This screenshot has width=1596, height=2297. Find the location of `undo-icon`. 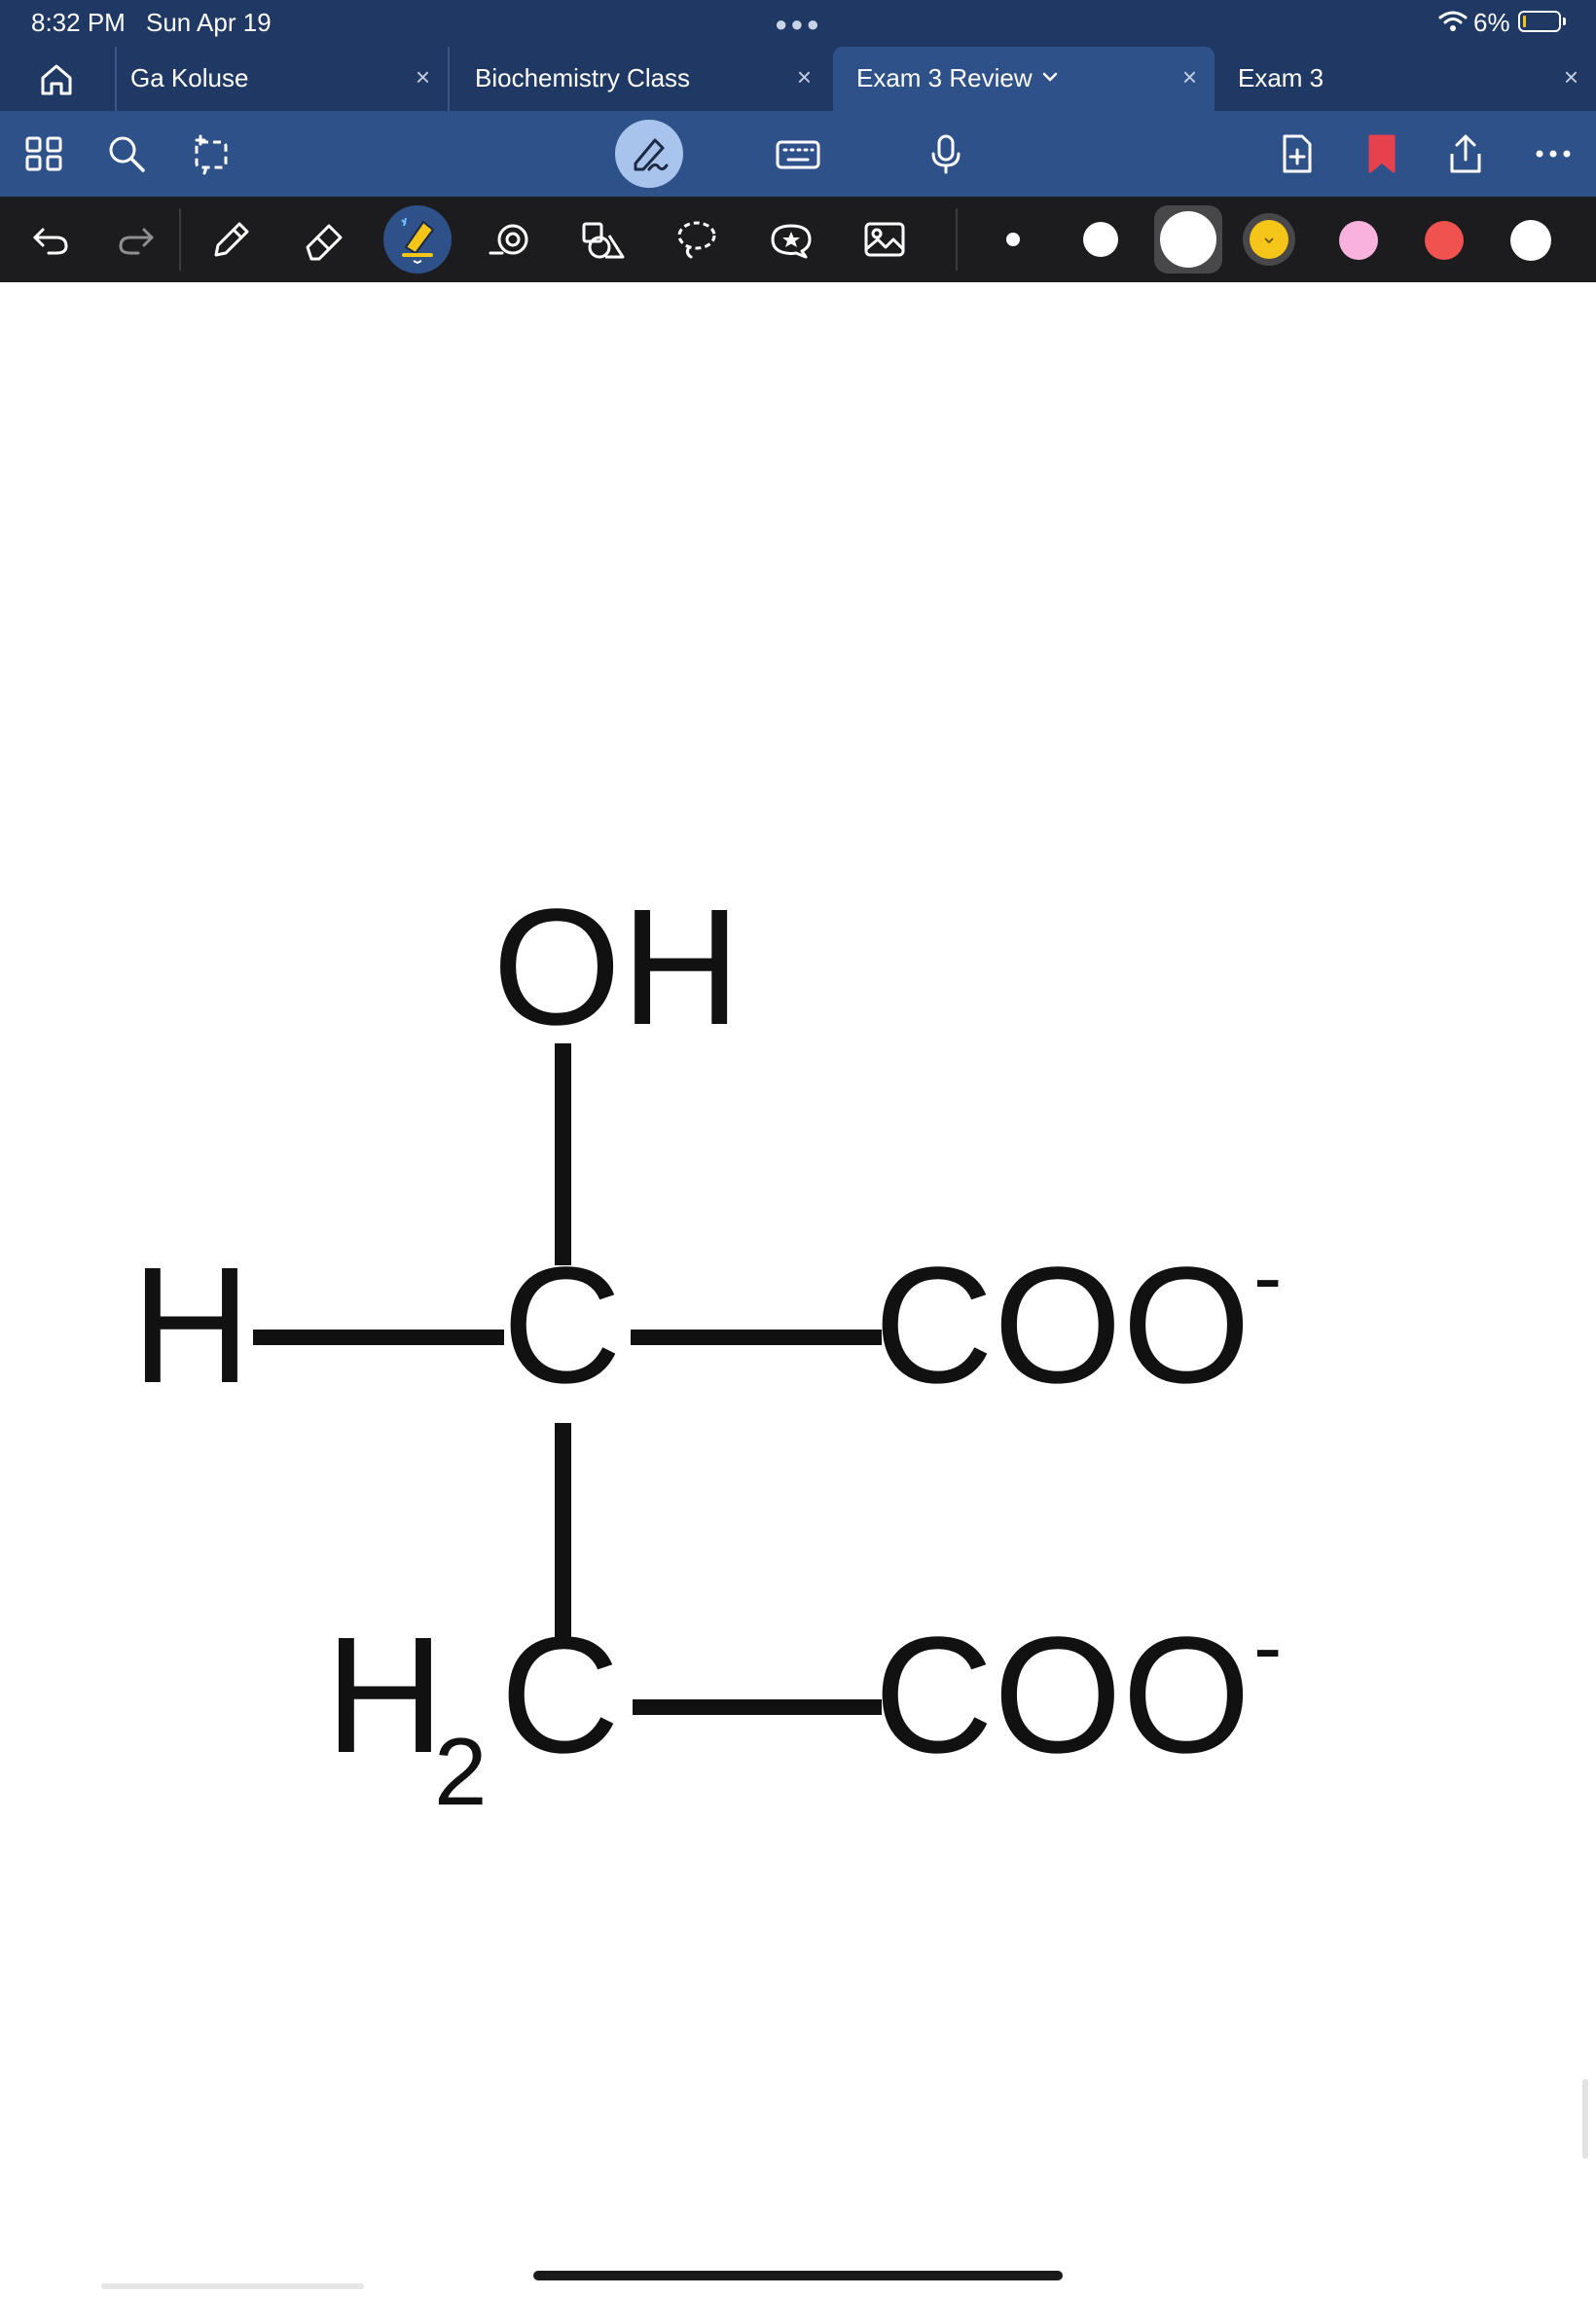

undo-icon is located at coordinates (51, 239).